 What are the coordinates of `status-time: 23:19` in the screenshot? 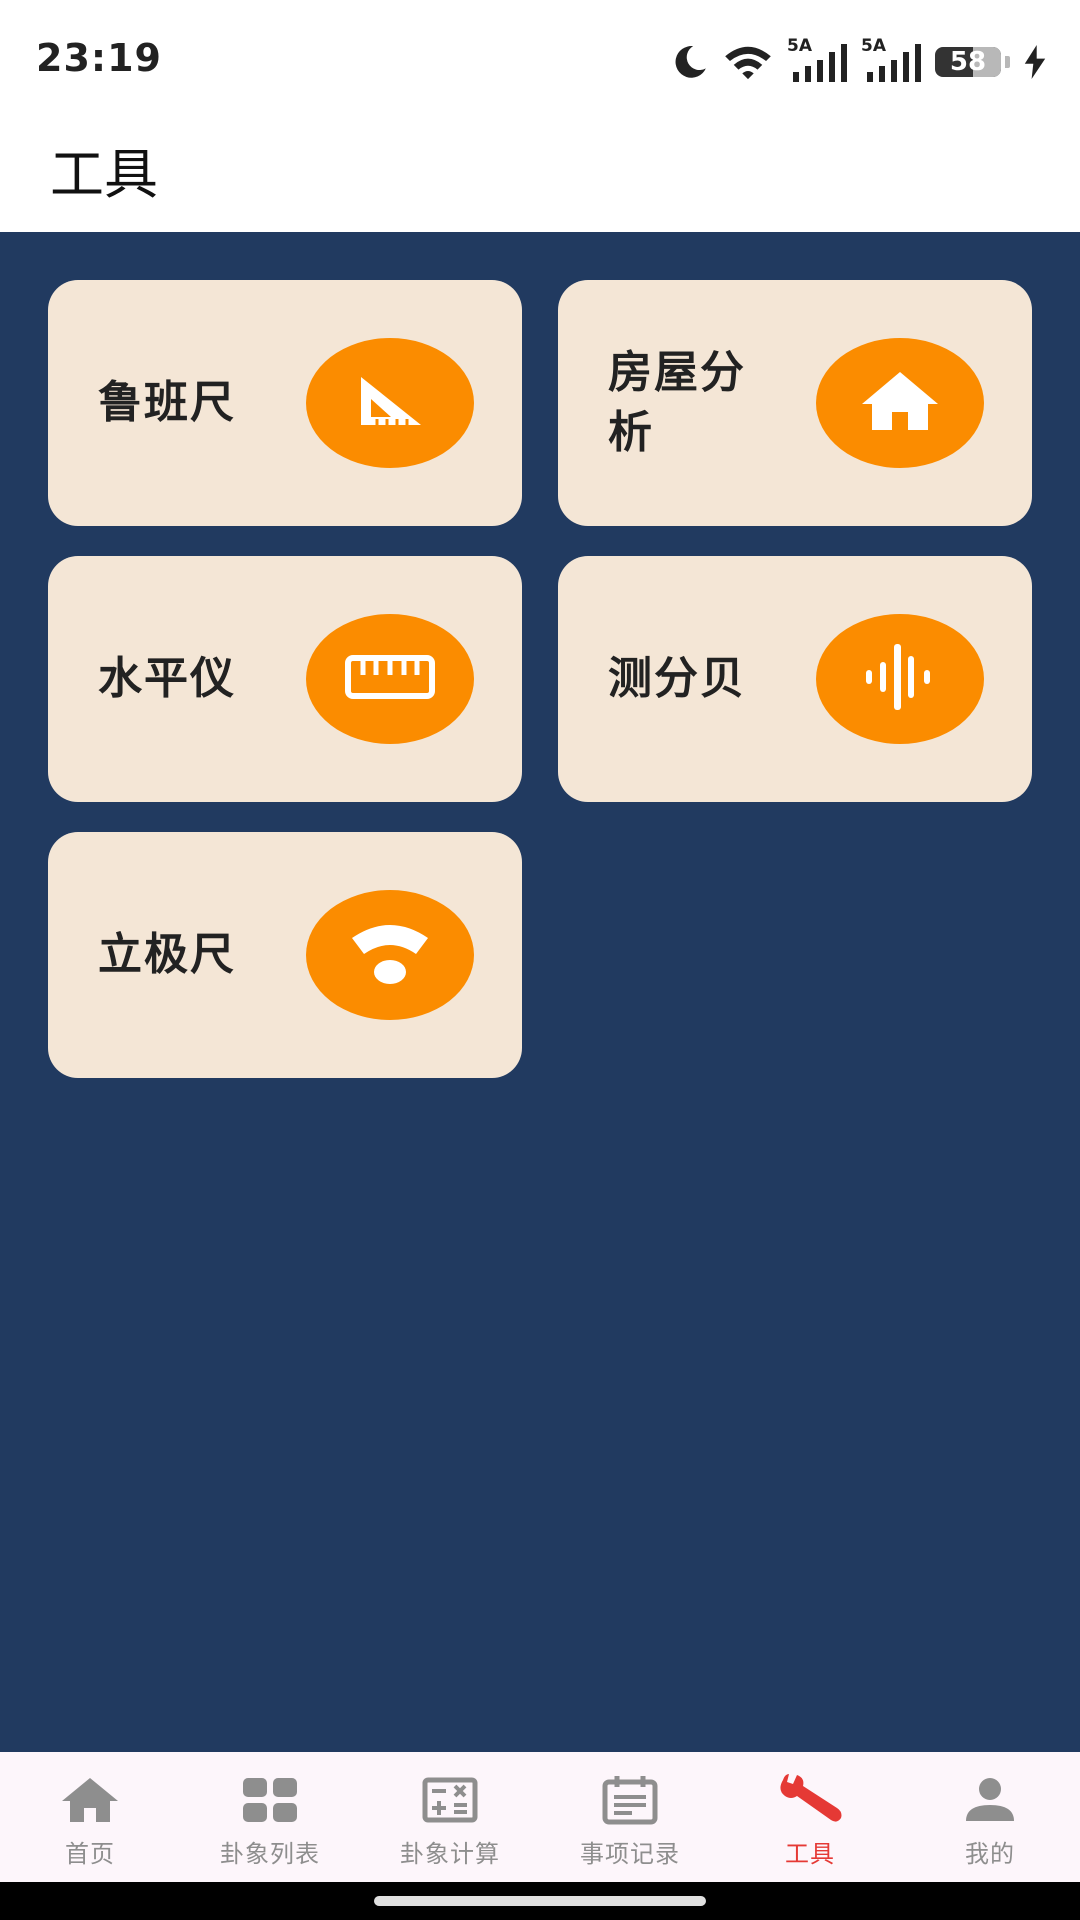 It's located at (99, 58).